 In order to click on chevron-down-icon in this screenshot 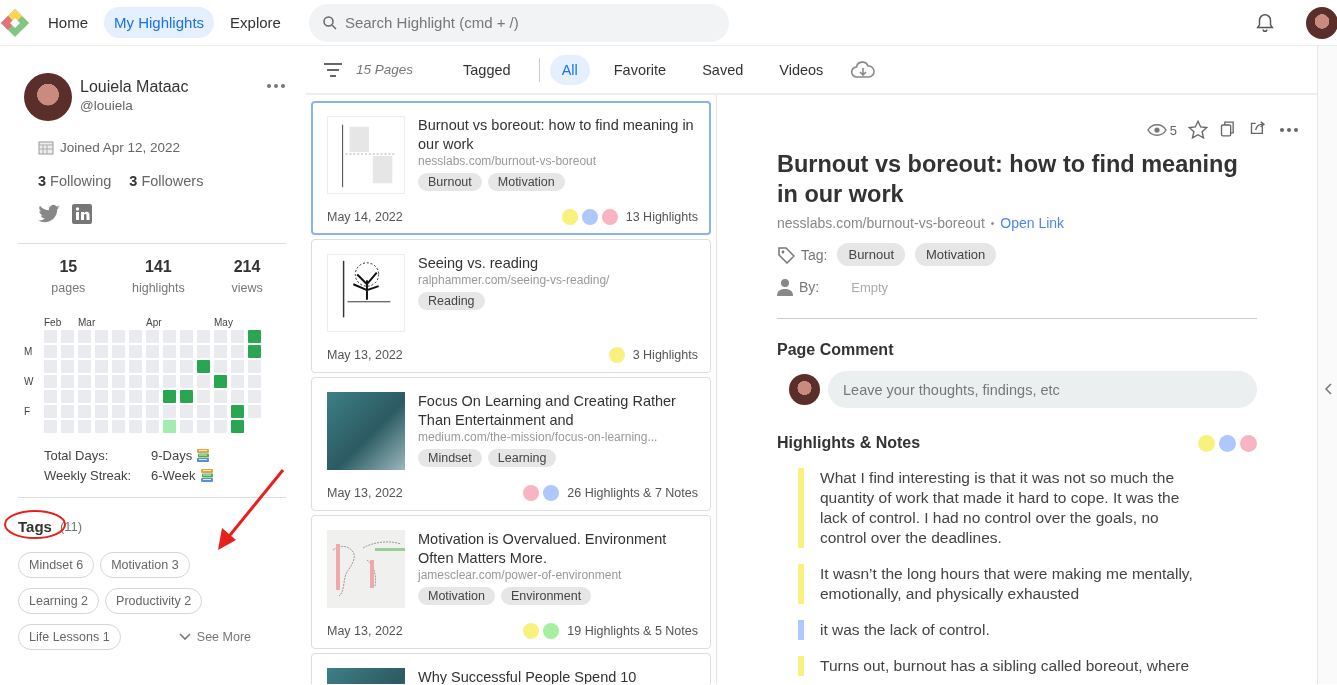, I will do `click(184, 637)`.